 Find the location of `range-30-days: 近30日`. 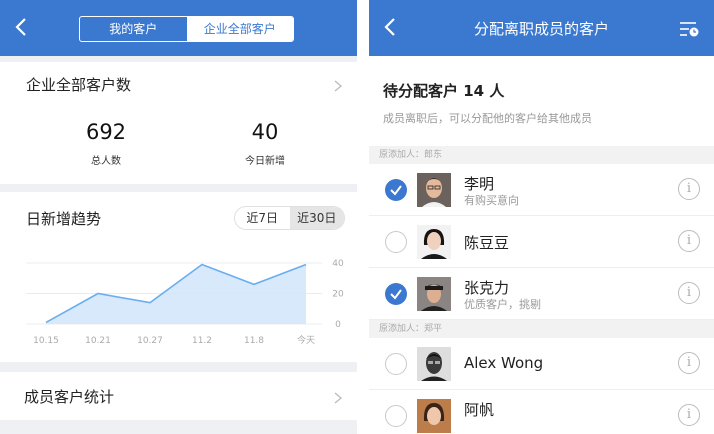

range-30-days: 近30日 is located at coordinates (316, 218).